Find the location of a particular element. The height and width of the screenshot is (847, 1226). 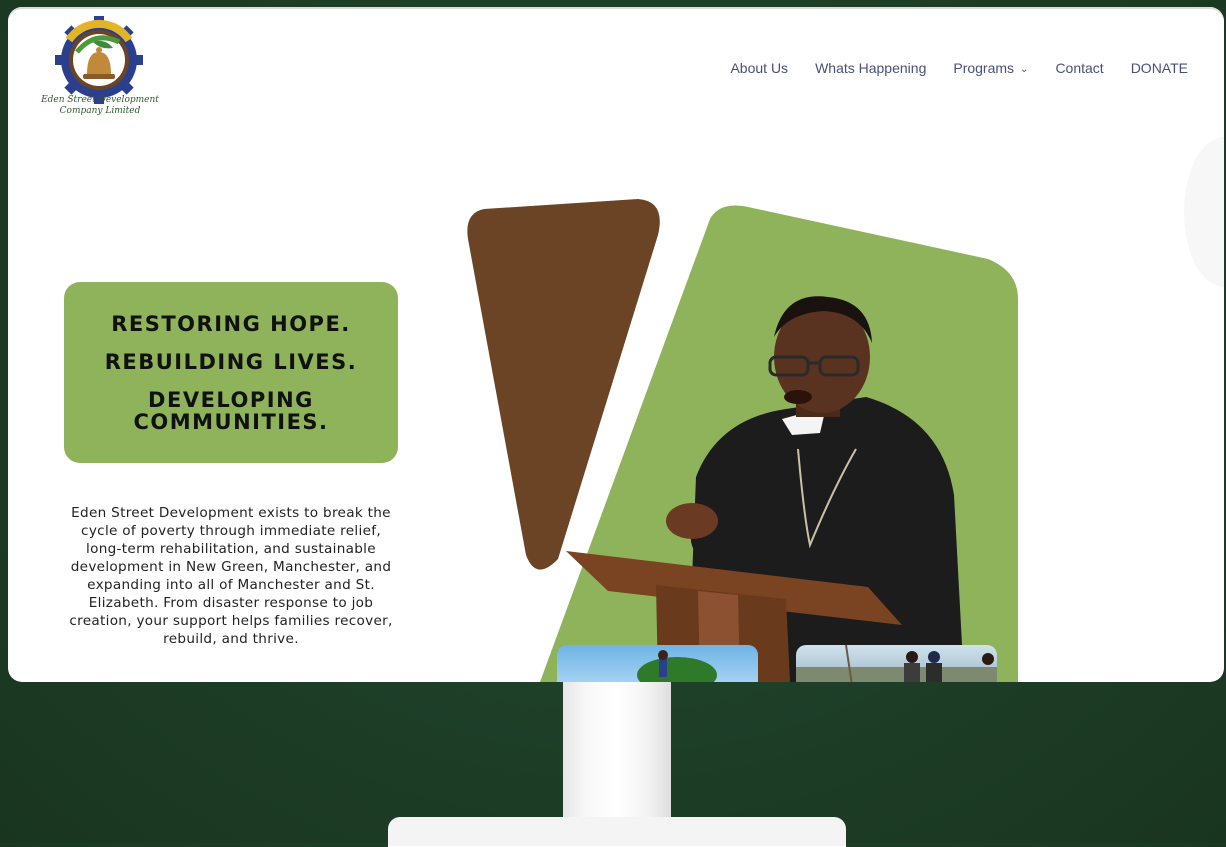

nav-item-contact: Contact is located at coordinates (1079, 68).